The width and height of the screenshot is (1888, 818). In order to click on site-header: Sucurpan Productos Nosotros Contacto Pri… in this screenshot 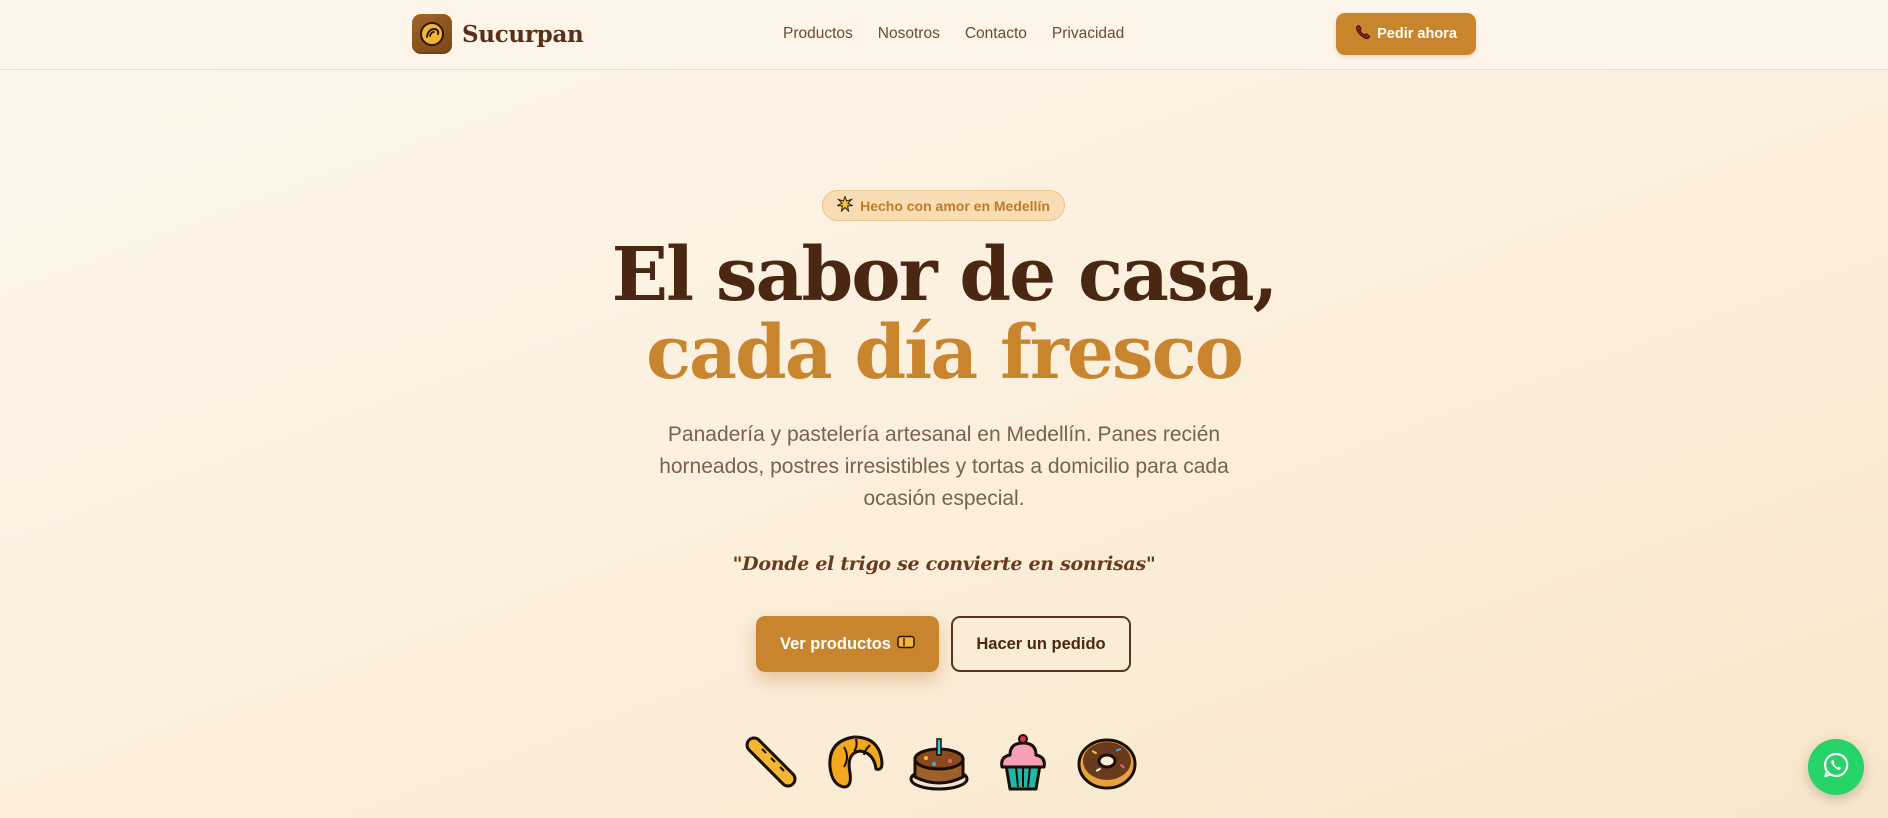, I will do `click(944, 35)`.